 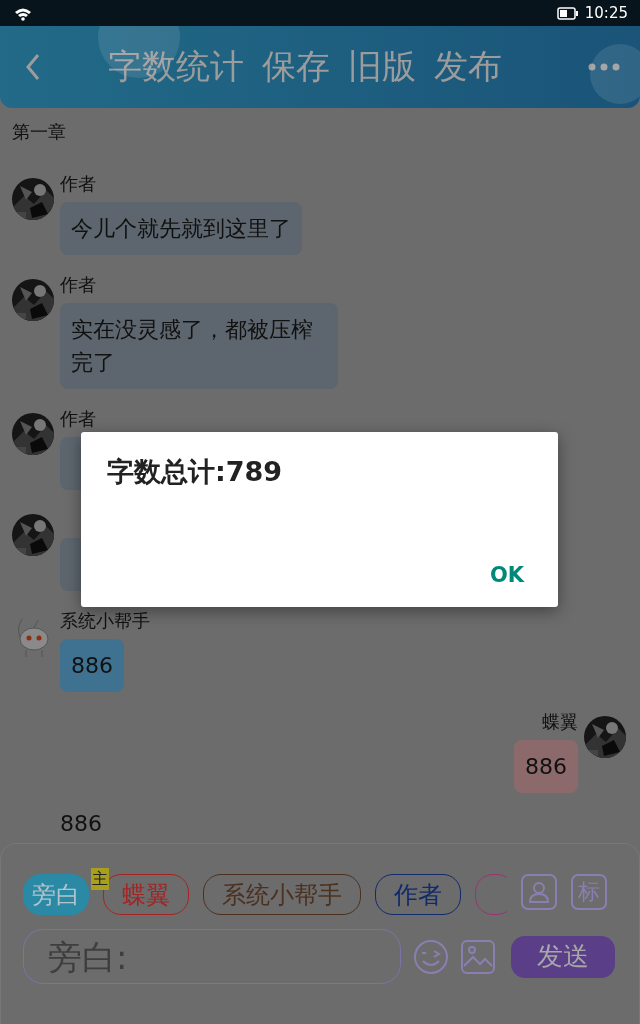 I want to click on clock-time: 10:25, so click(x=606, y=13).